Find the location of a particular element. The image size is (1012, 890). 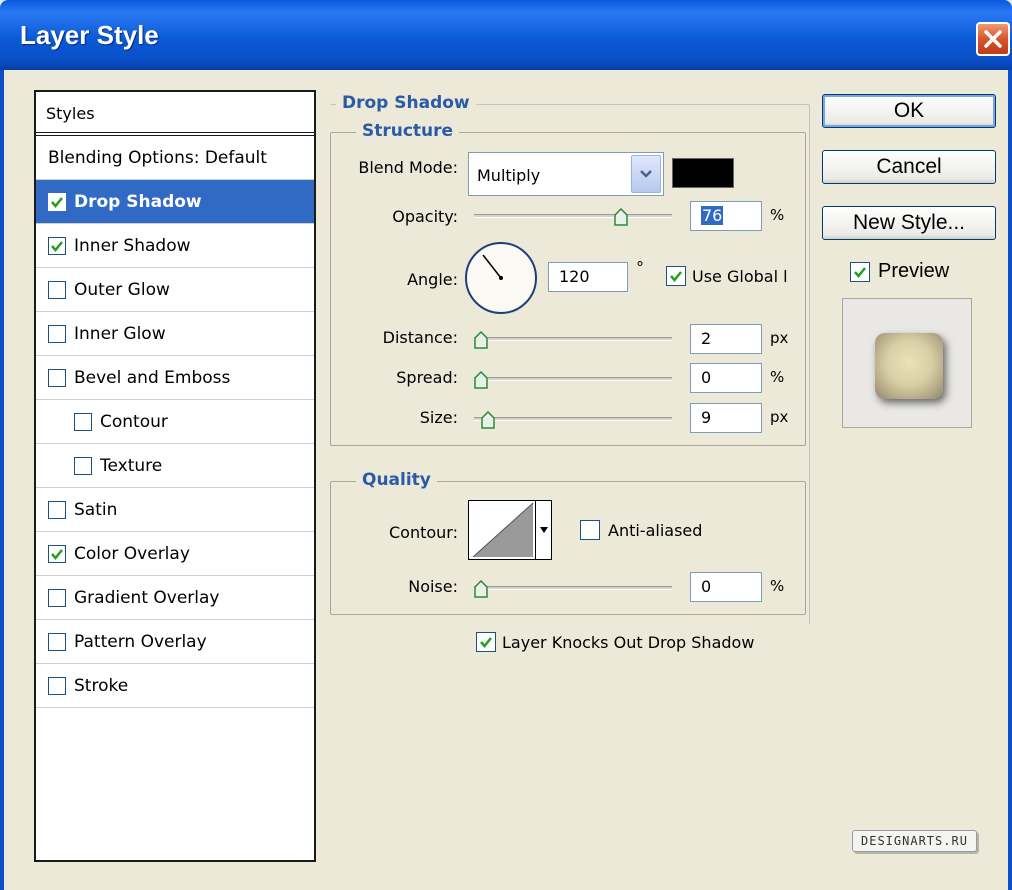

layer-knocks-out-label: Layer Knocks Out Drop Shadow is located at coordinates (628, 642).